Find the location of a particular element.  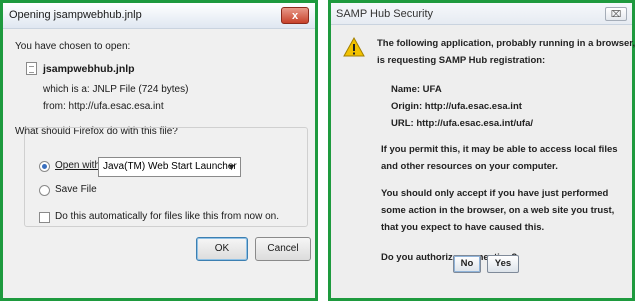

chosen-label: You have chosen to open: is located at coordinates (73, 46).